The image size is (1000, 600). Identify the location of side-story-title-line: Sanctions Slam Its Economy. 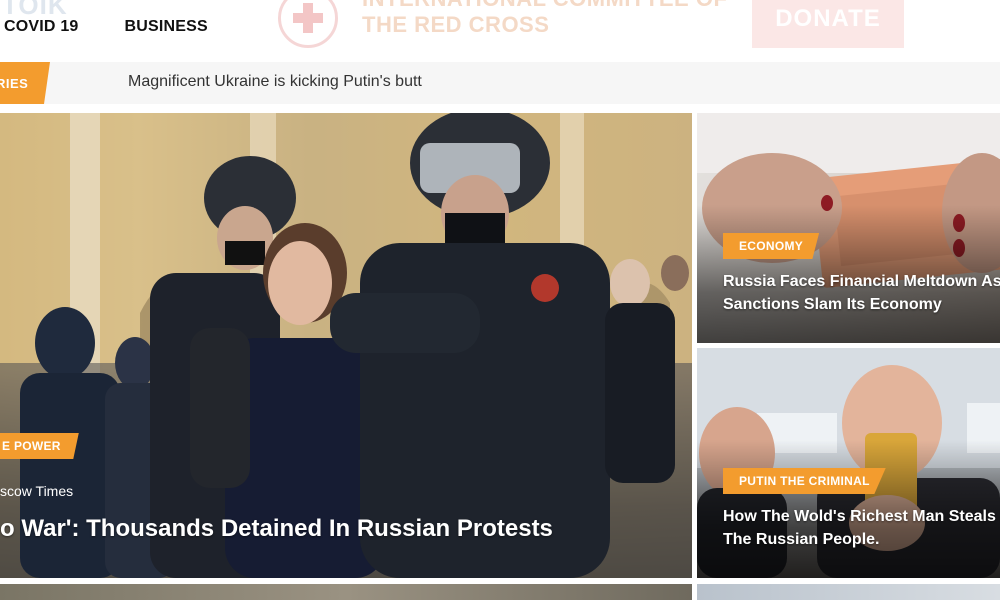
(832, 304).